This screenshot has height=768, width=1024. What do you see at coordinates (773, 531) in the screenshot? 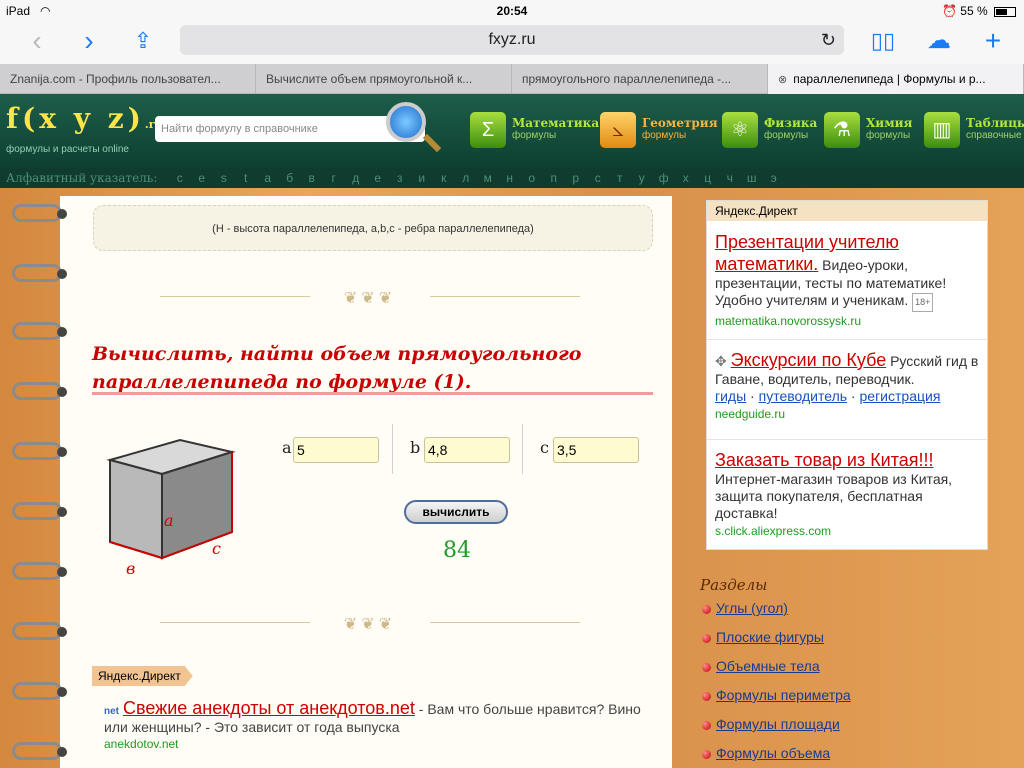
I see `ad-domain-link: s.click.aliexpress.com` at bounding box center [773, 531].